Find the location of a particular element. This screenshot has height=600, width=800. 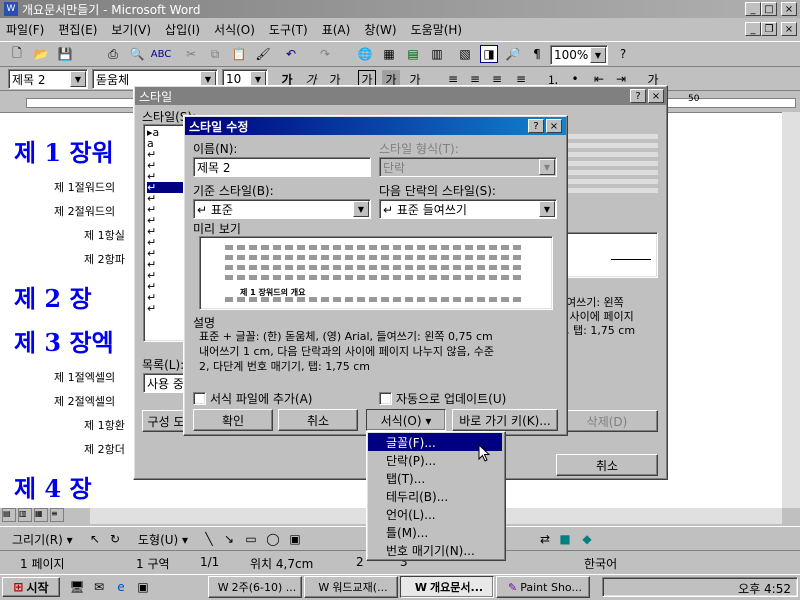

columns-icon: ▥ is located at coordinates (437, 54).